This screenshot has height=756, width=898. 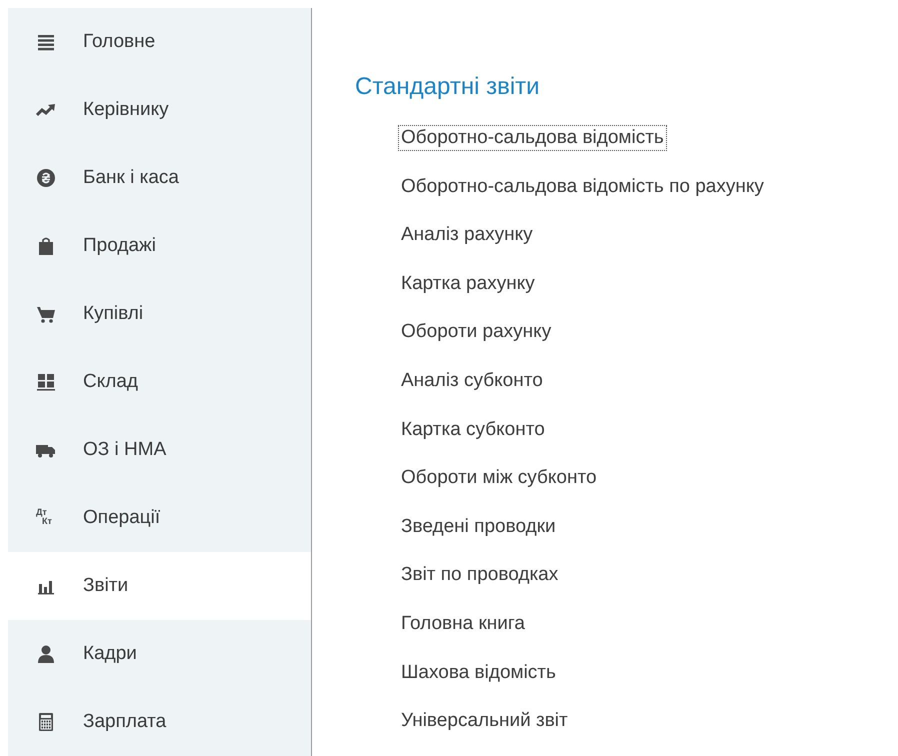 What do you see at coordinates (468, 283) in the screenshot?
I see `report-link: Картка рахунку` at bounding box center [468, 283].